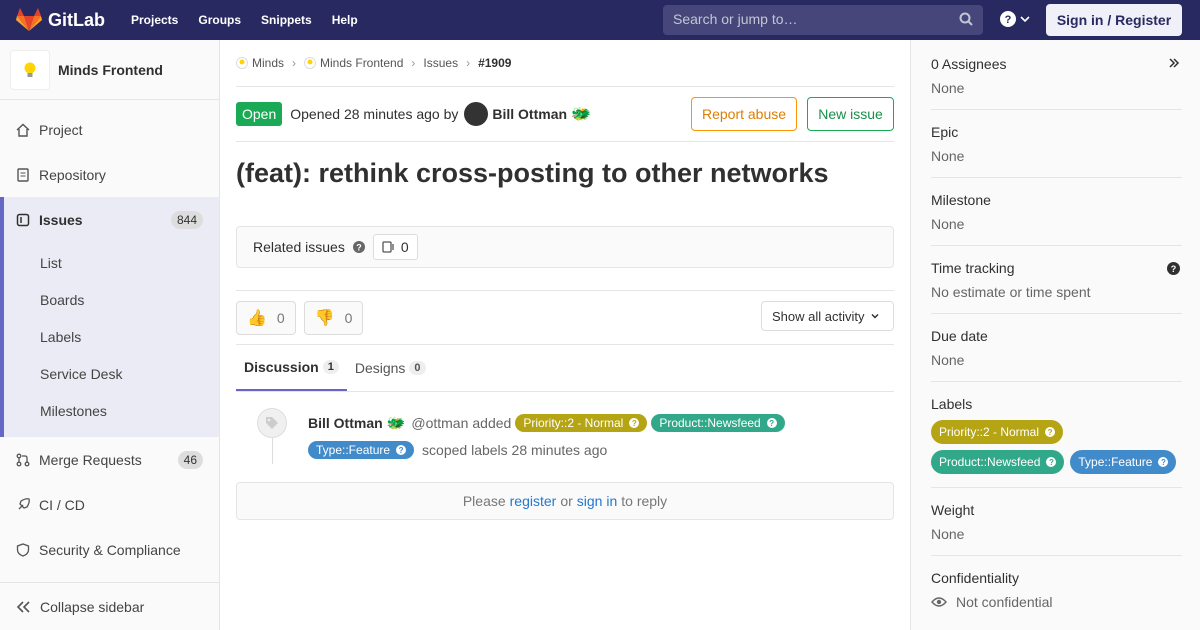  Describe the element at coordinates (109, 606) in the screenshot. I see `collapse-sidebar-button: Collapse sidebar` at that location.